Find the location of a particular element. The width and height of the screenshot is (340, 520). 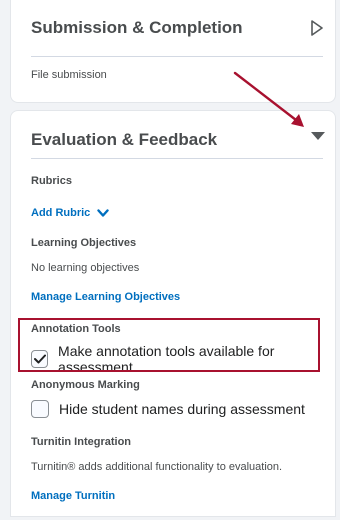

add-rubric-button: Add Rubric is located at coordinates (70, 213).